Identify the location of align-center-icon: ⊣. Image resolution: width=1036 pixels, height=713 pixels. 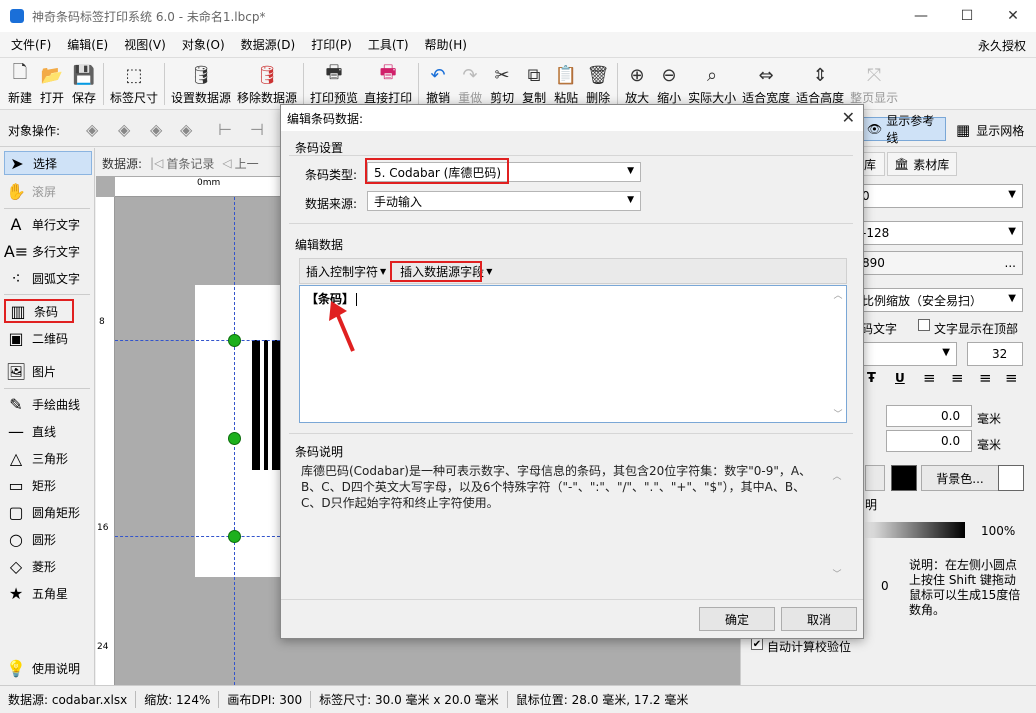
(261, 129).